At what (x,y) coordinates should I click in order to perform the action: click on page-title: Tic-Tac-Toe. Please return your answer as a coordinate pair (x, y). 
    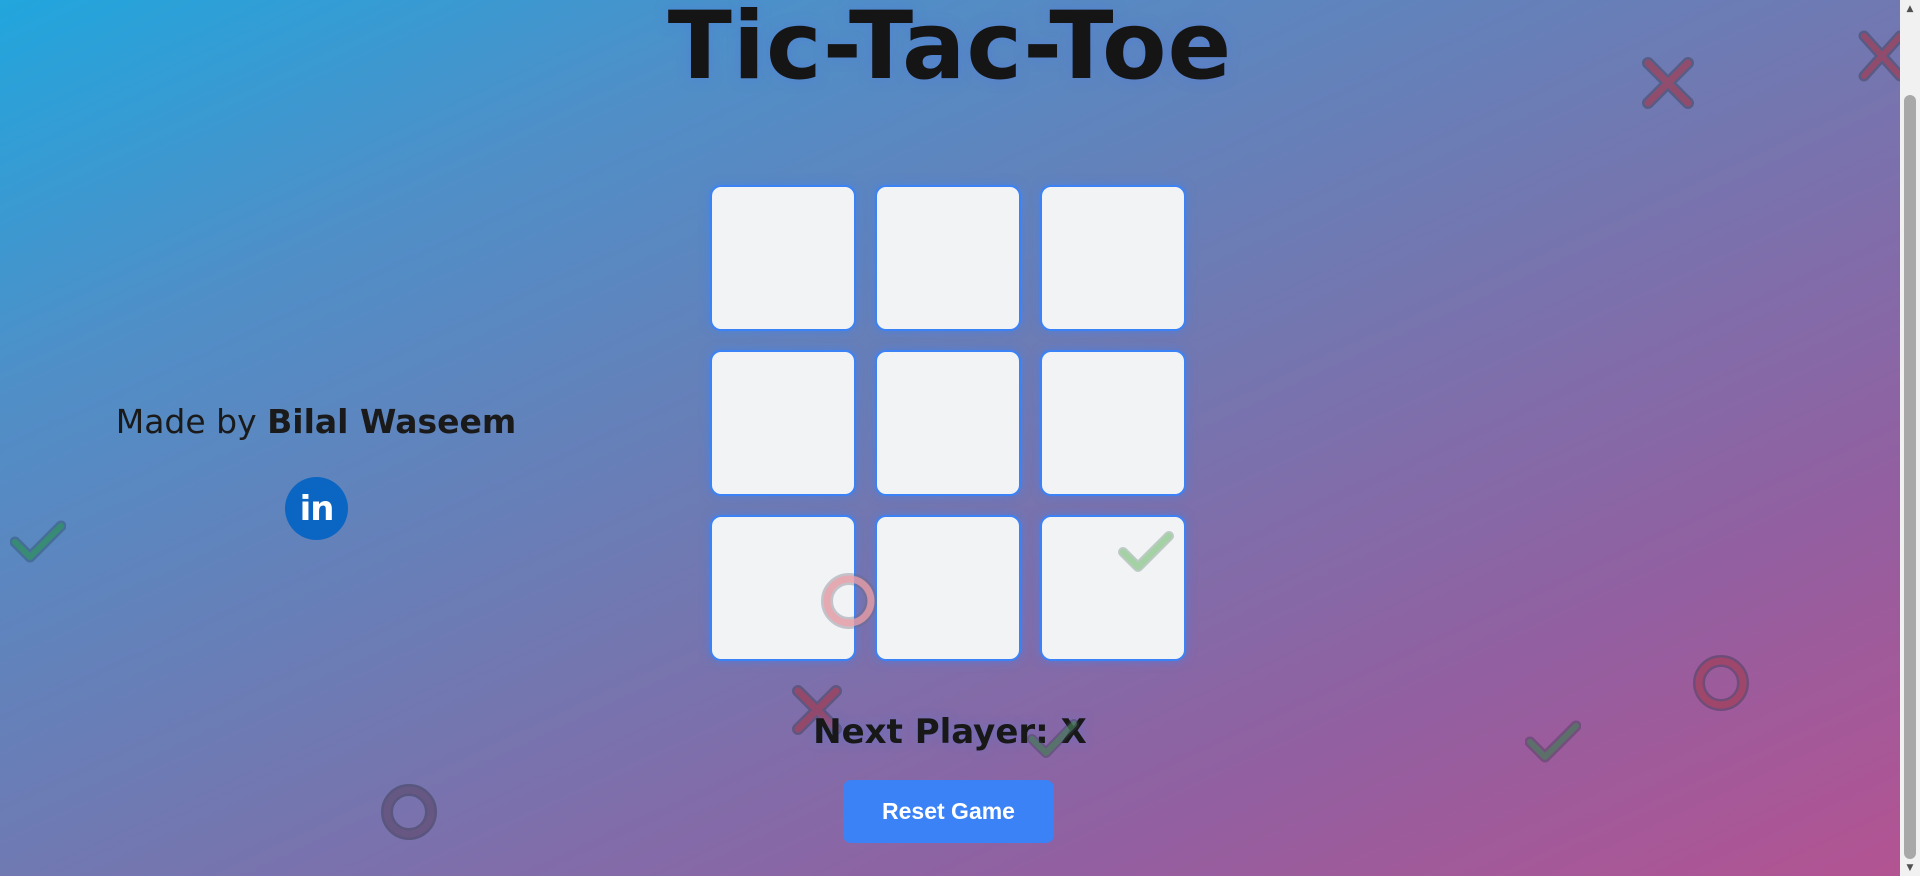
    Looking at the image, I should click on (950, 50).